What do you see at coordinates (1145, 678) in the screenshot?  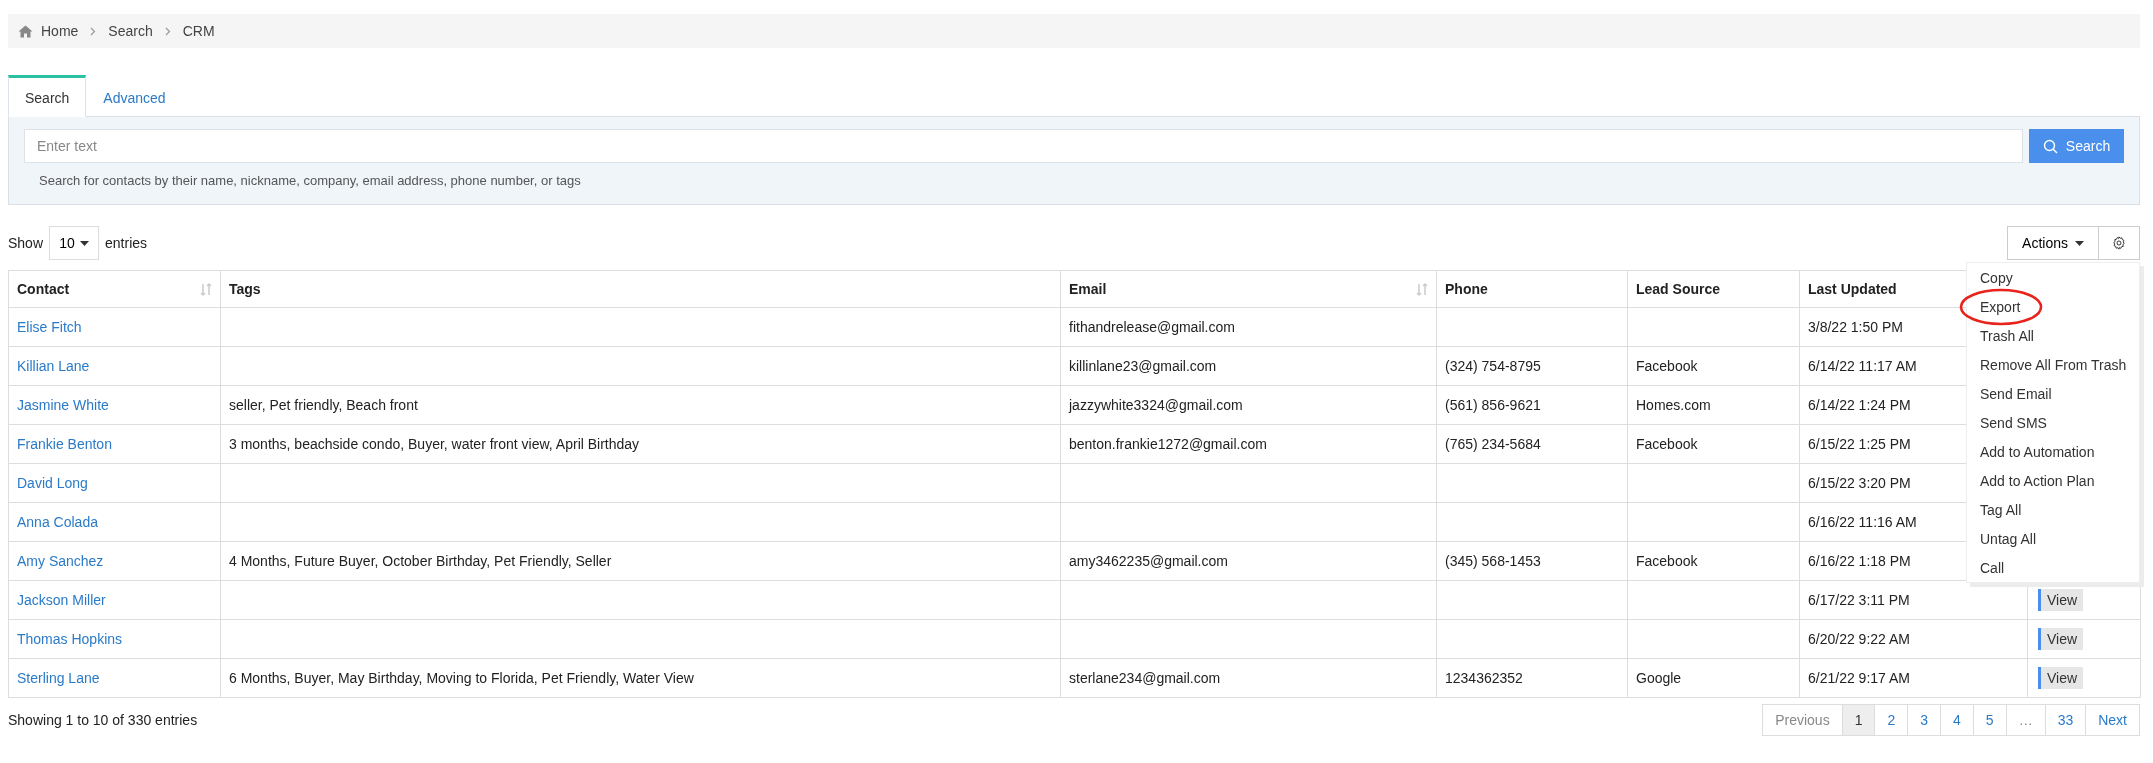 I see `table-cell: sterlane234@gmail.com` at bounding box center [1145, 678].